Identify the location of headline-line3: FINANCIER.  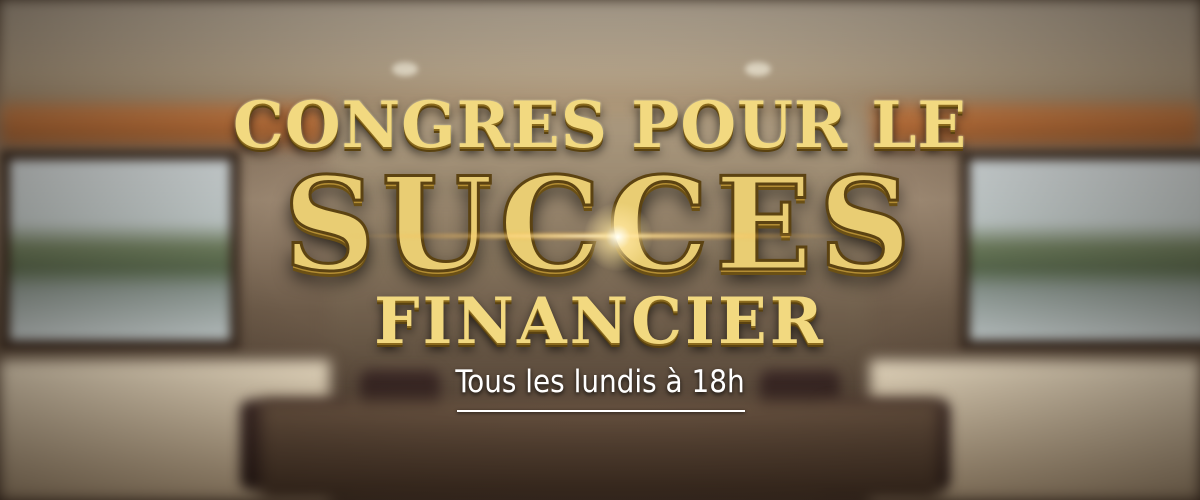
(600, 321).